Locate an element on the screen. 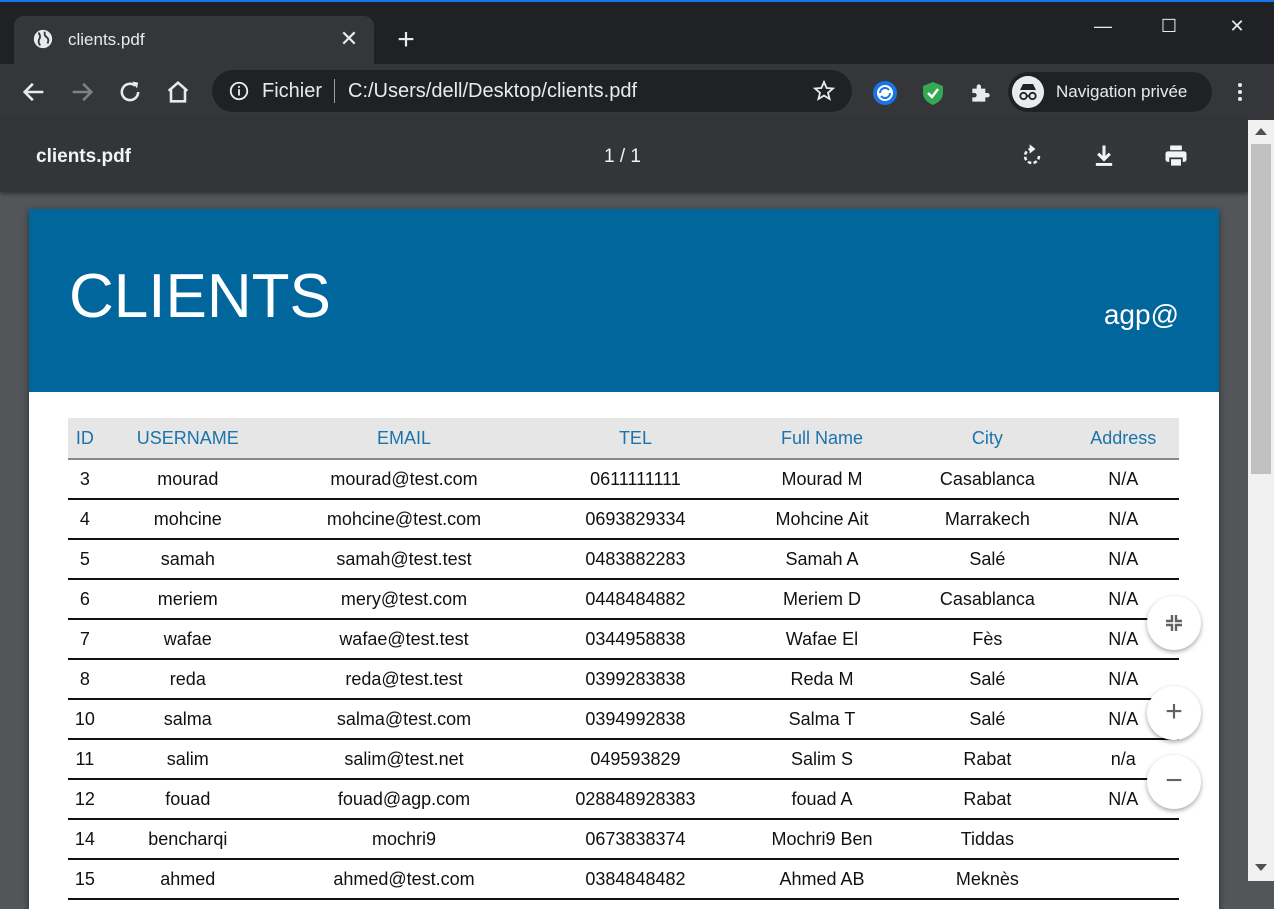  more-menu-icon is located at coordinates (1240, 92).